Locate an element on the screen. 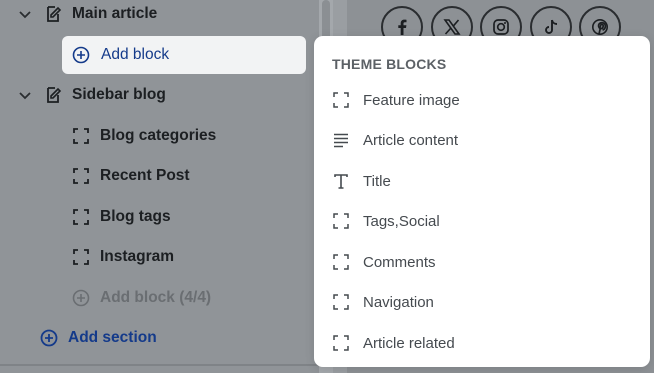 This screenshot has height=373, width=654. block-option-article-related: Article related is located at coordinates (482, 343).